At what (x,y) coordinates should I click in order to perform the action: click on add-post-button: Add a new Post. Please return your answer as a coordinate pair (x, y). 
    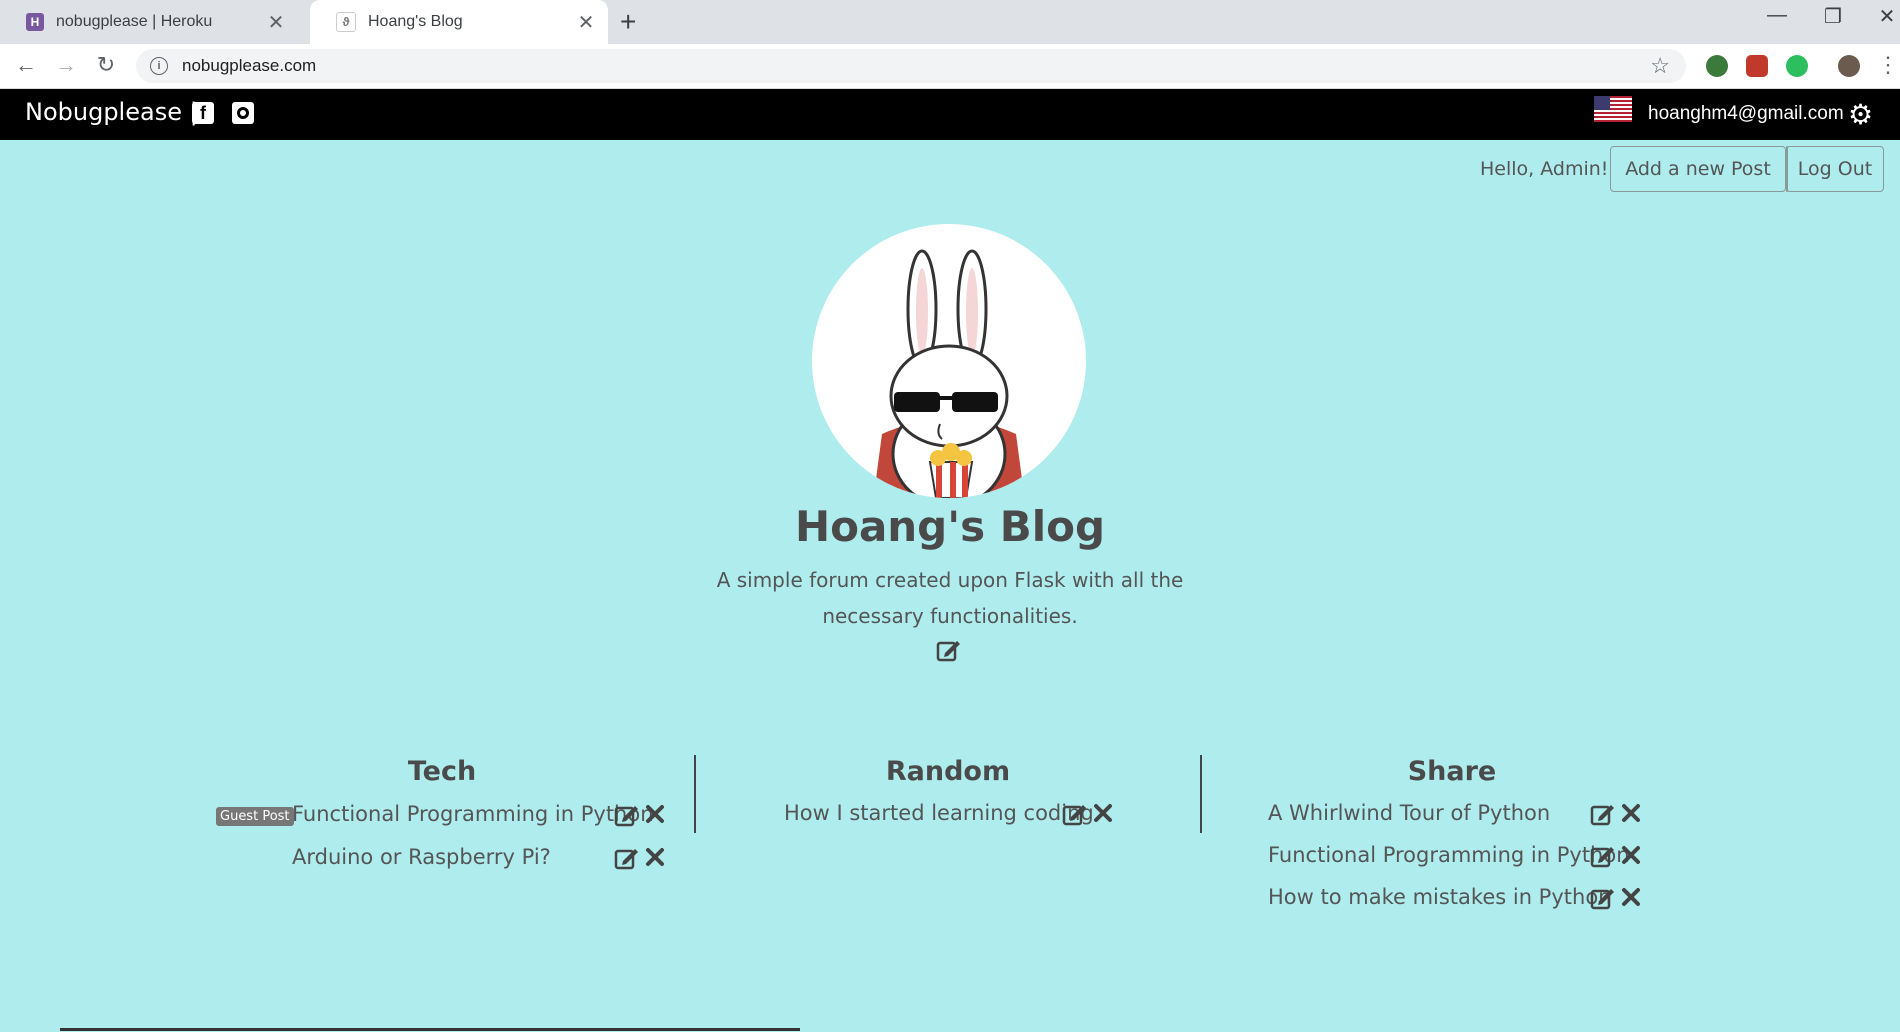
    Looking at the image, I should click on (1698, 169).